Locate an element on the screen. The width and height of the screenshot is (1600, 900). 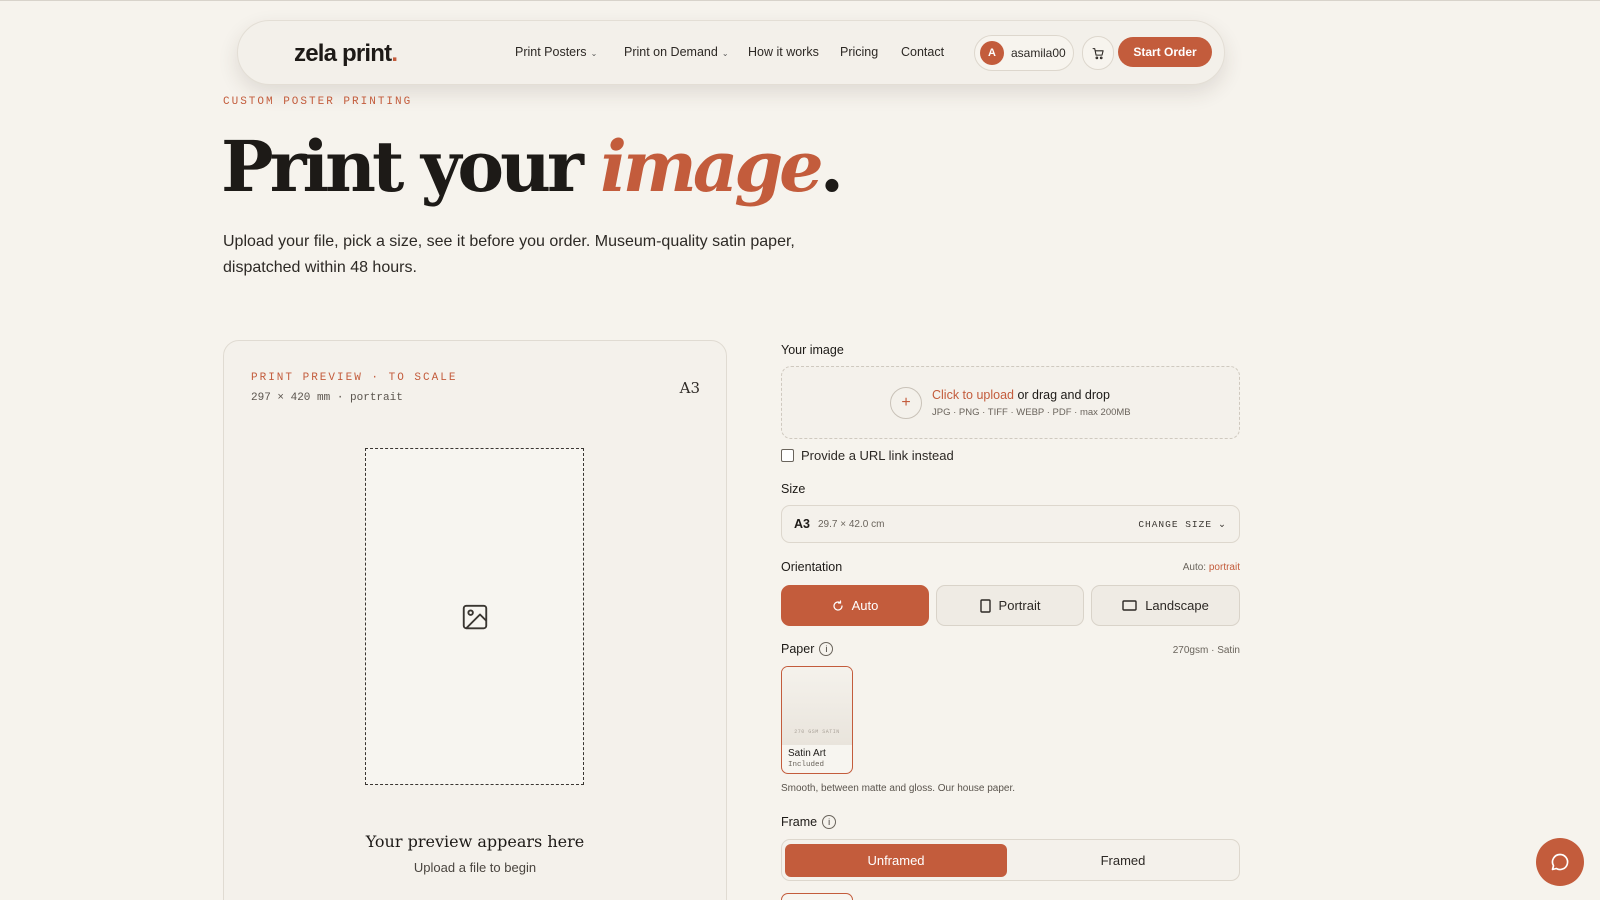
logo-text: zela print is located at coordinates (343, 53).